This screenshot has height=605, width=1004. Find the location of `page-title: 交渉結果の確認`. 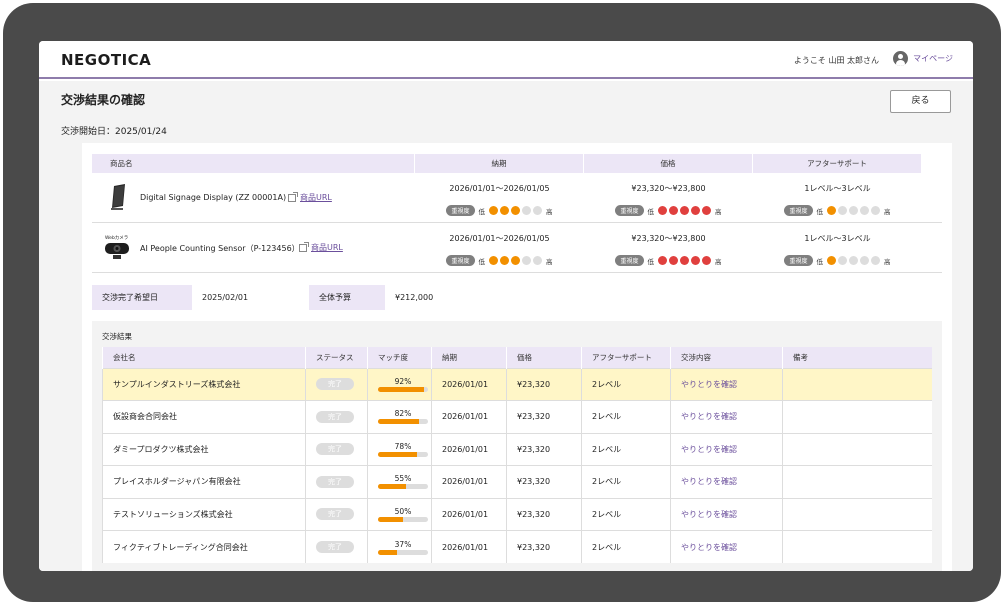

page-title: 交渉結果の確認 is located at coordinates (103, 100).